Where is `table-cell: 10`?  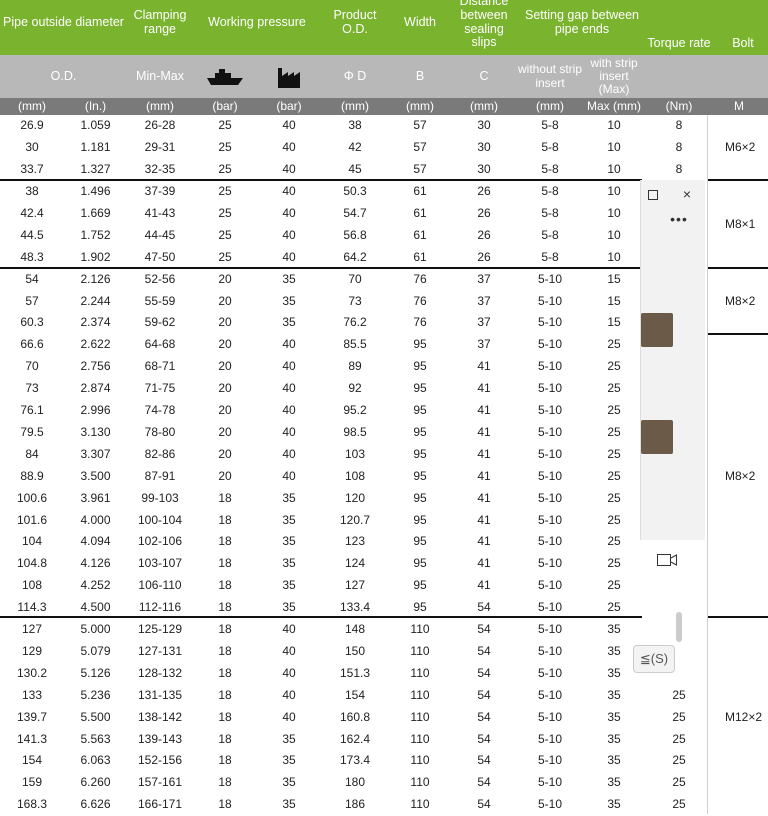 table-cell: 10 is located at coordinates (614, 147).